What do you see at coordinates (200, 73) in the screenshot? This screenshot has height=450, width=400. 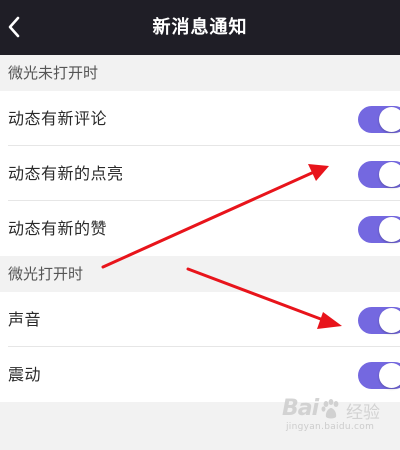 I see `section-header-closed: 微光未打开时` at bounding box center [200, 73].